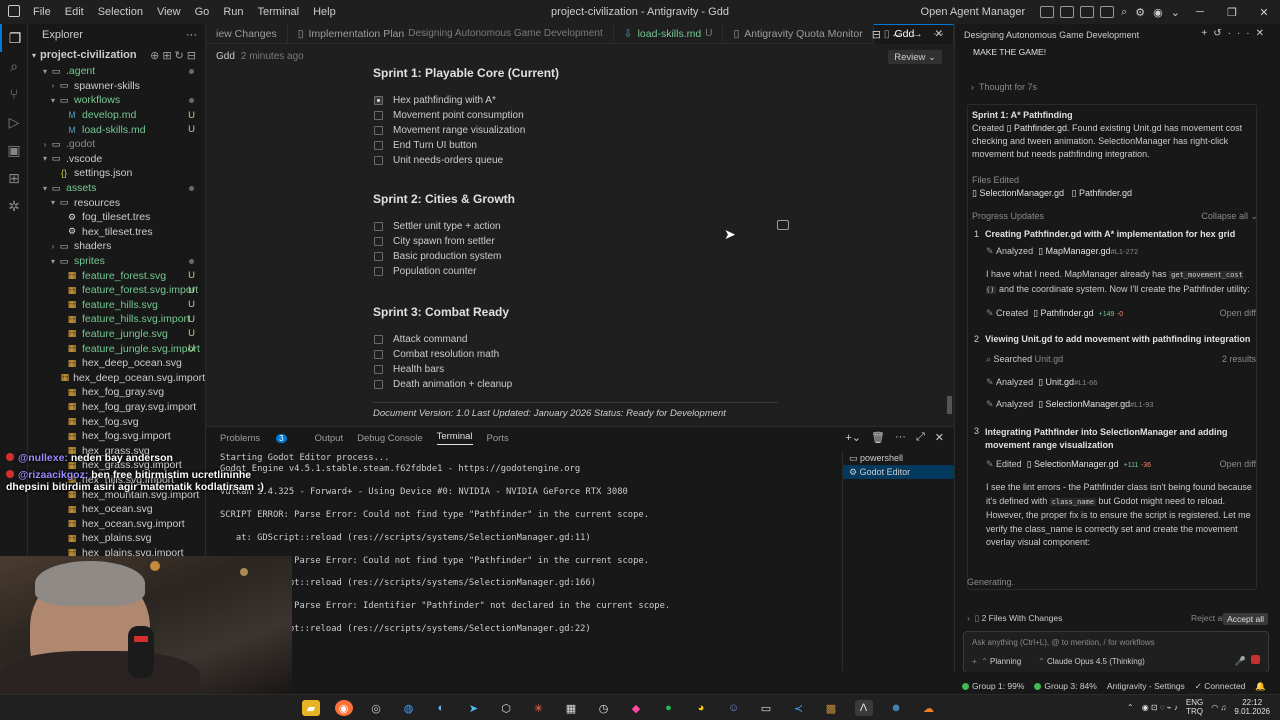 This screenshot has height=720, width=1280. I want to click on spotify-icon: ●, so click(669, 708).